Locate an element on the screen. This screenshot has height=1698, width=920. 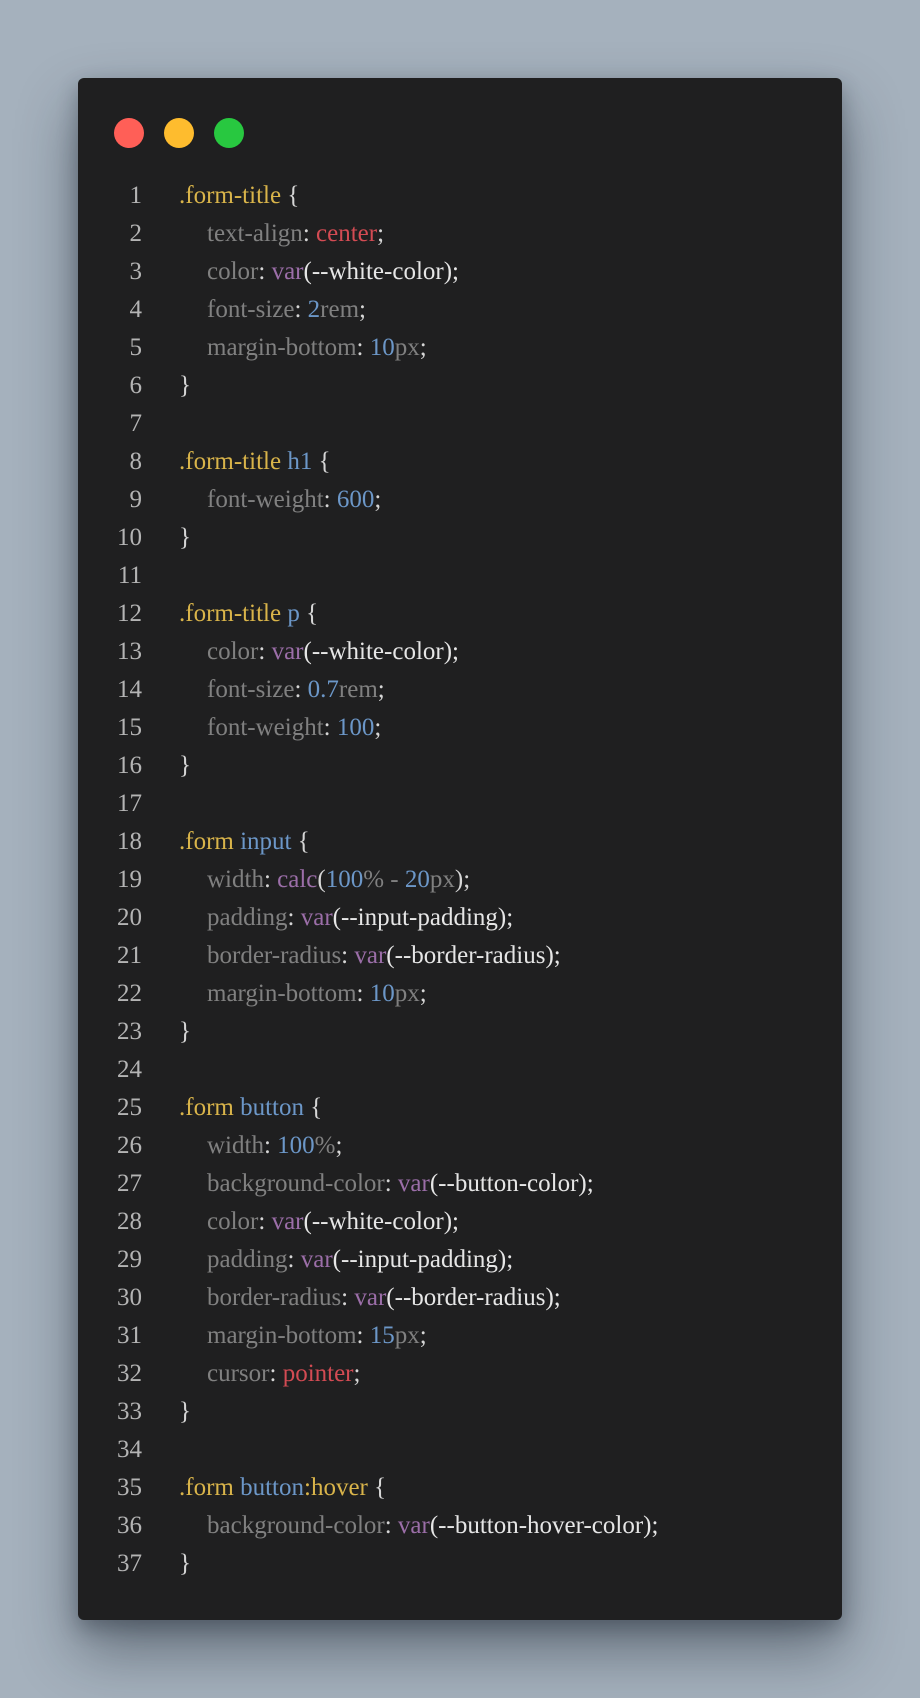
code-token: 15 is located at coordinates (382, 1335).